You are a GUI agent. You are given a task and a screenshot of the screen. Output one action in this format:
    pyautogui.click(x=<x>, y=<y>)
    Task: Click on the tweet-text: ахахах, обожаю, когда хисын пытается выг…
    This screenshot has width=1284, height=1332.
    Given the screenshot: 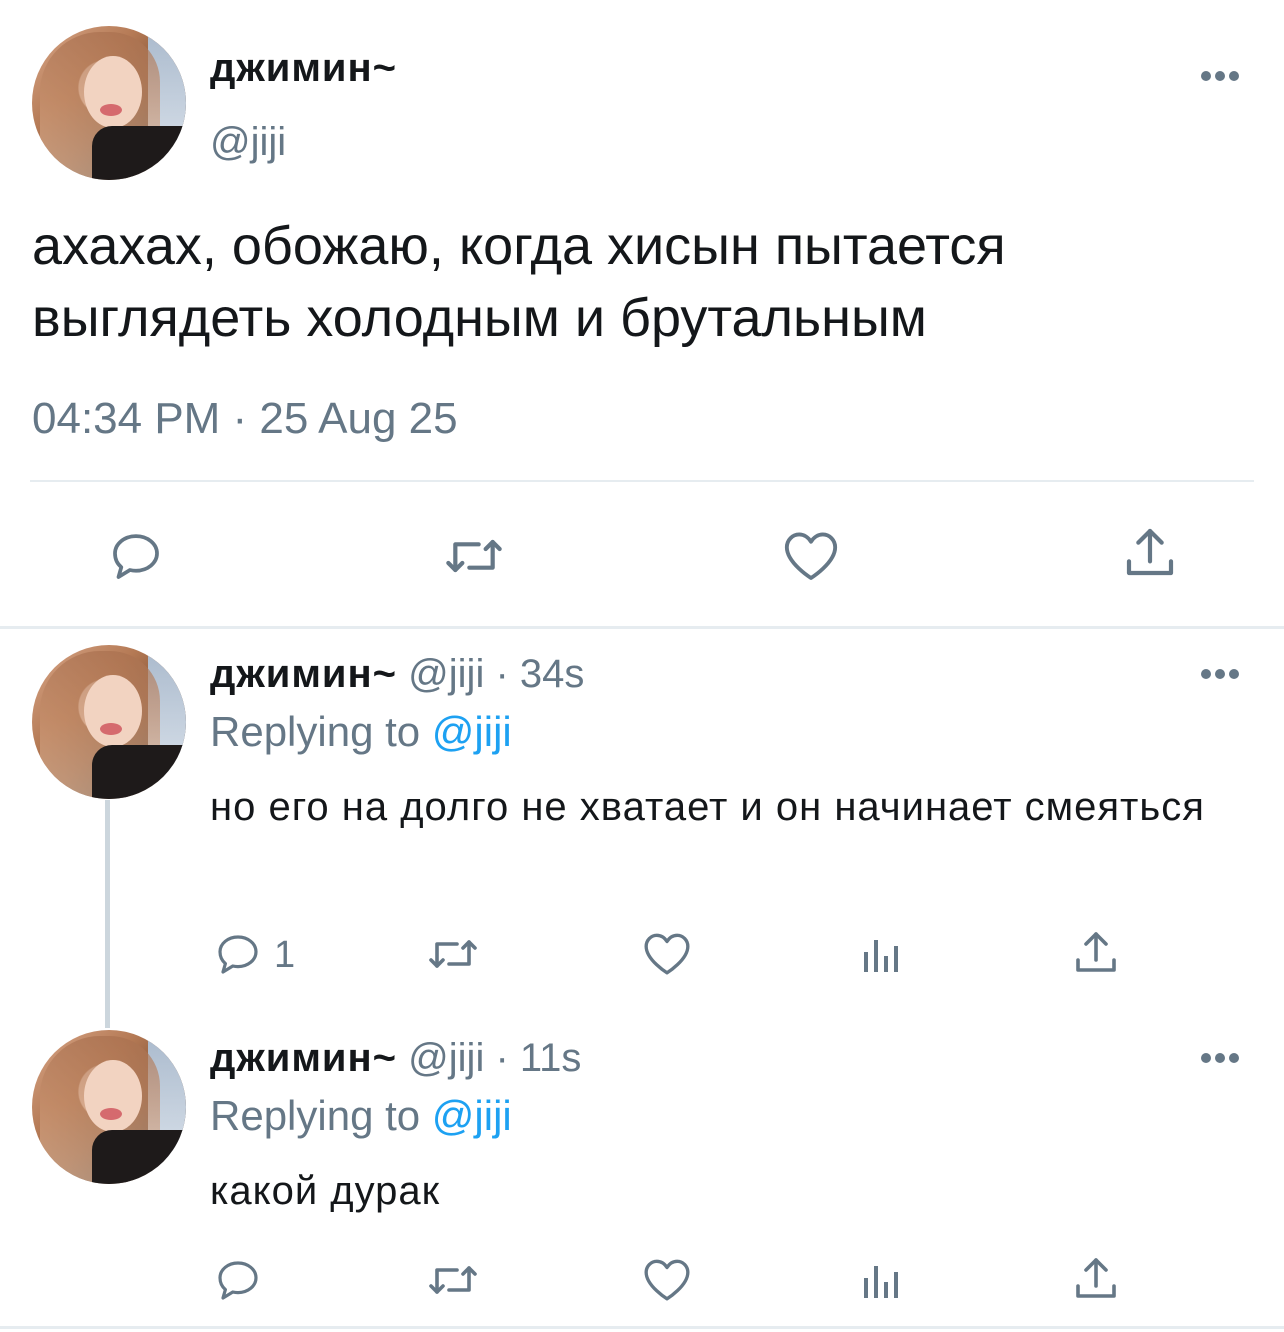 What is the action you would take?
    pyautogui.click(x=519, y=282)
    